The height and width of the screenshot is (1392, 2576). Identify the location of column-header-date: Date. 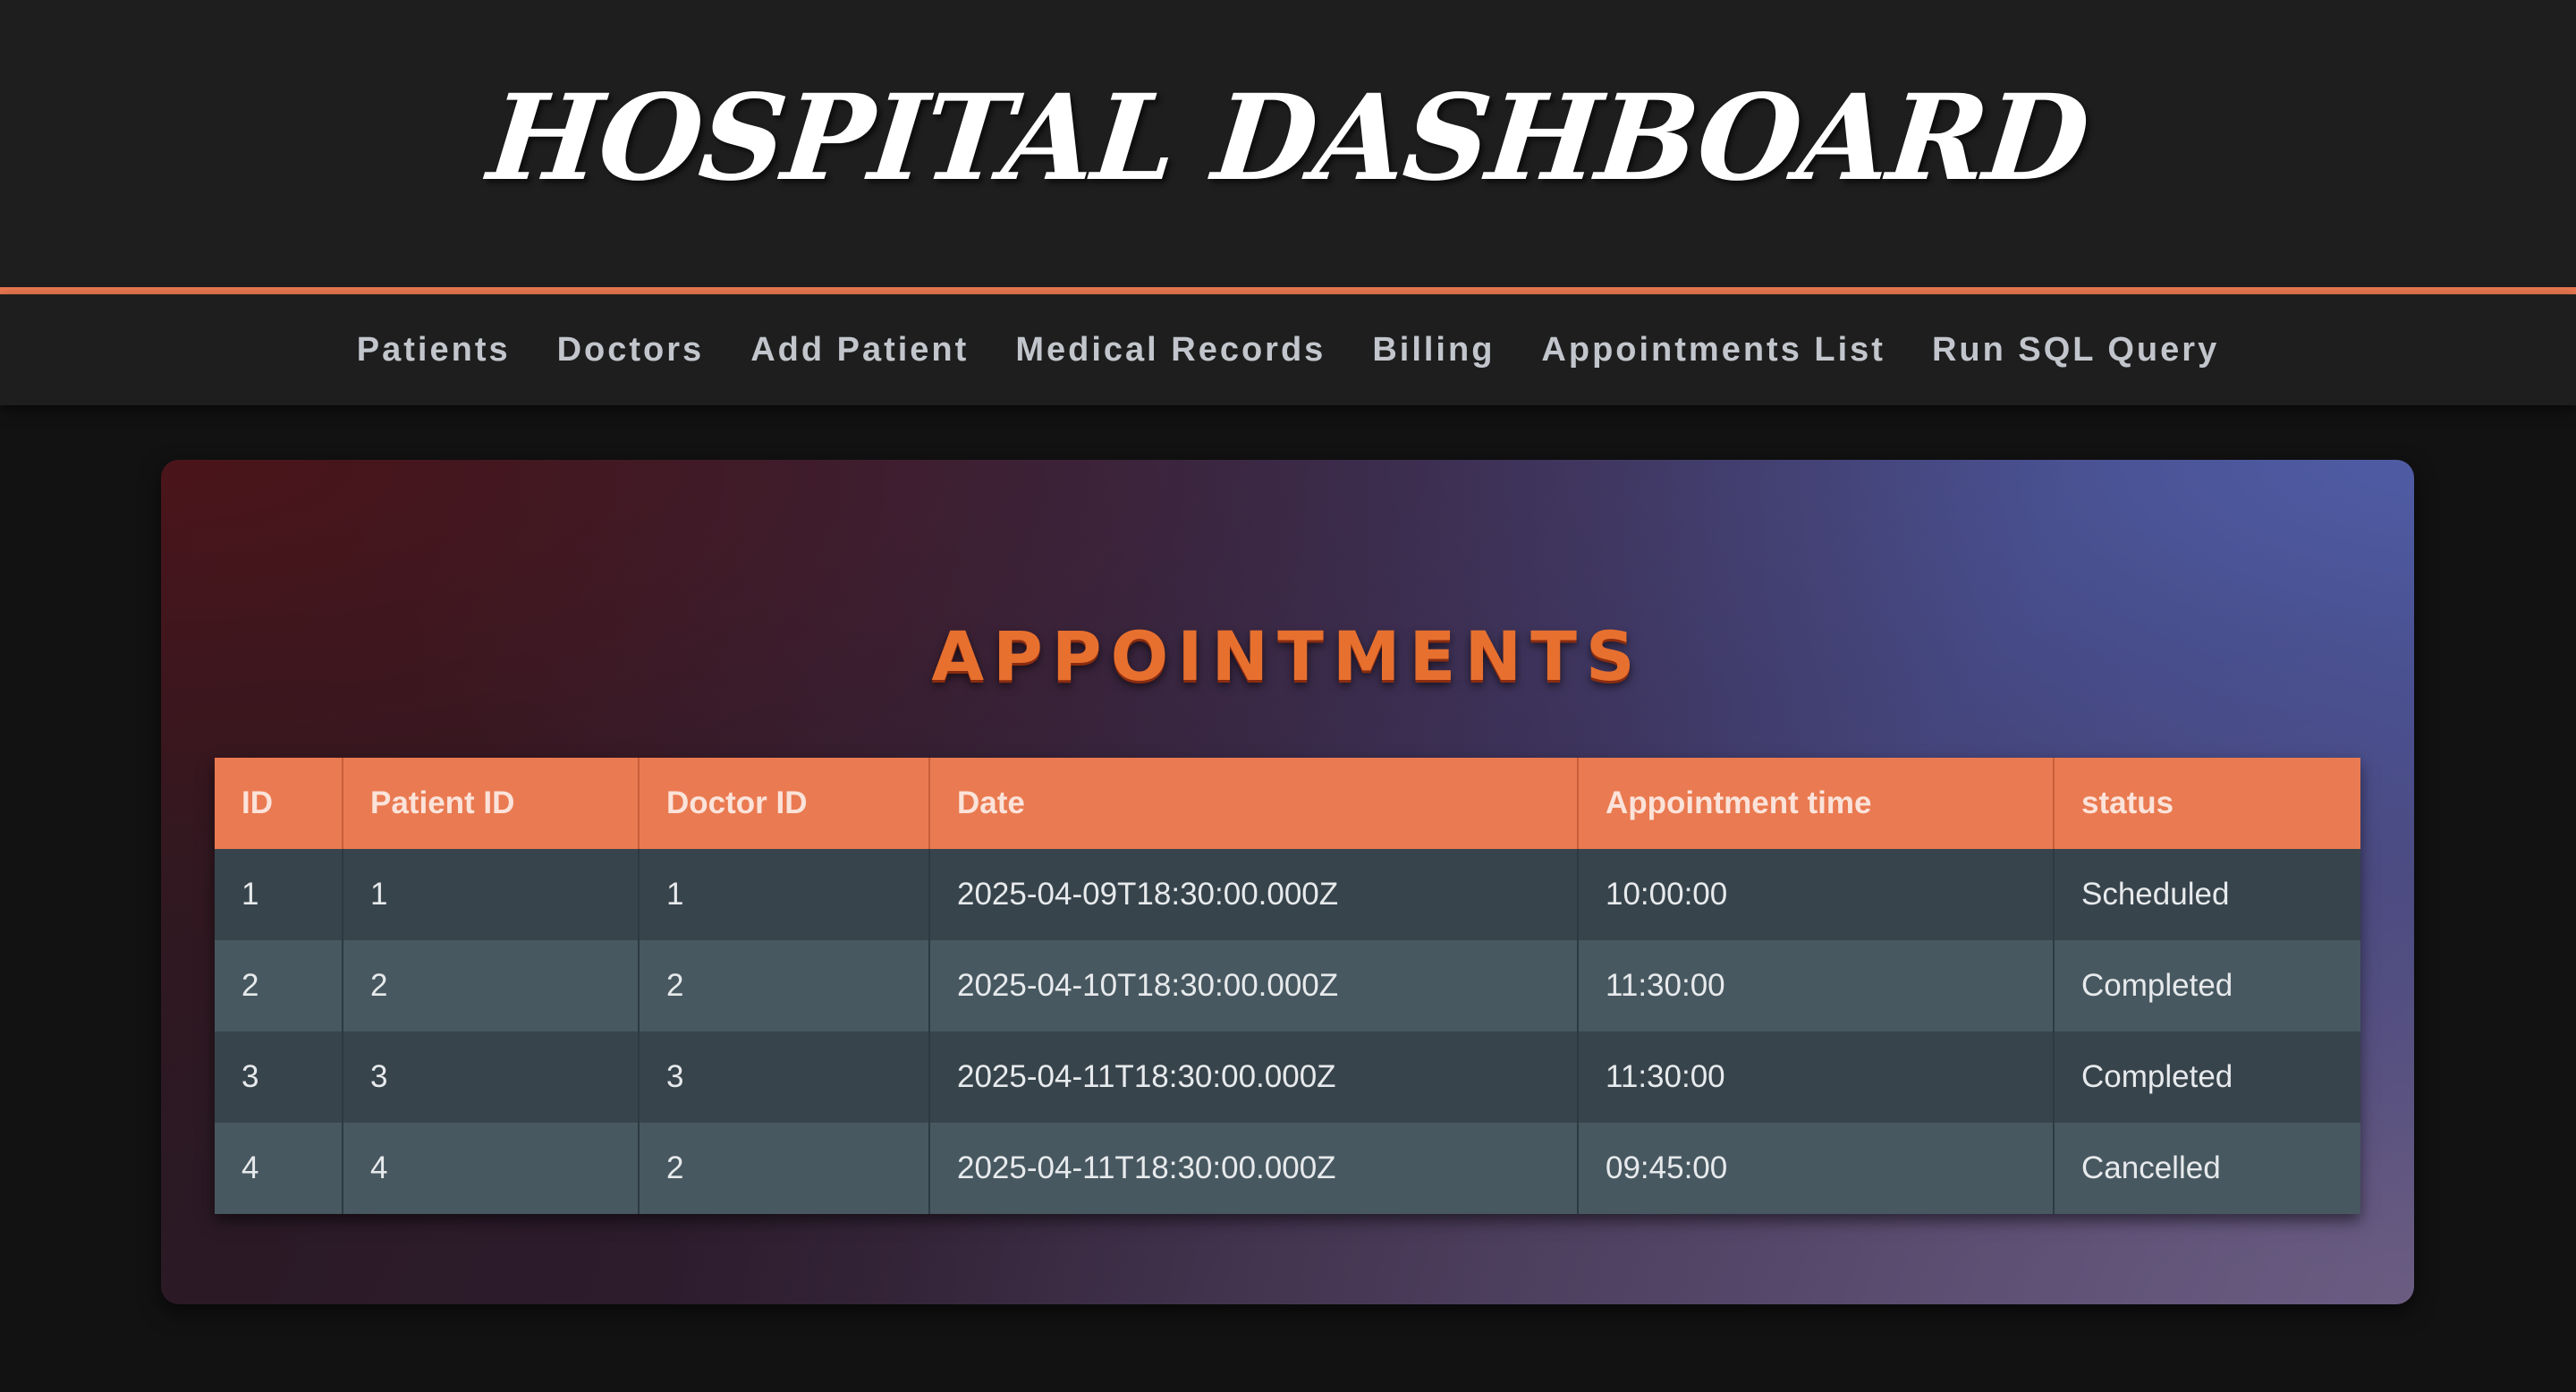
(1254, 803).